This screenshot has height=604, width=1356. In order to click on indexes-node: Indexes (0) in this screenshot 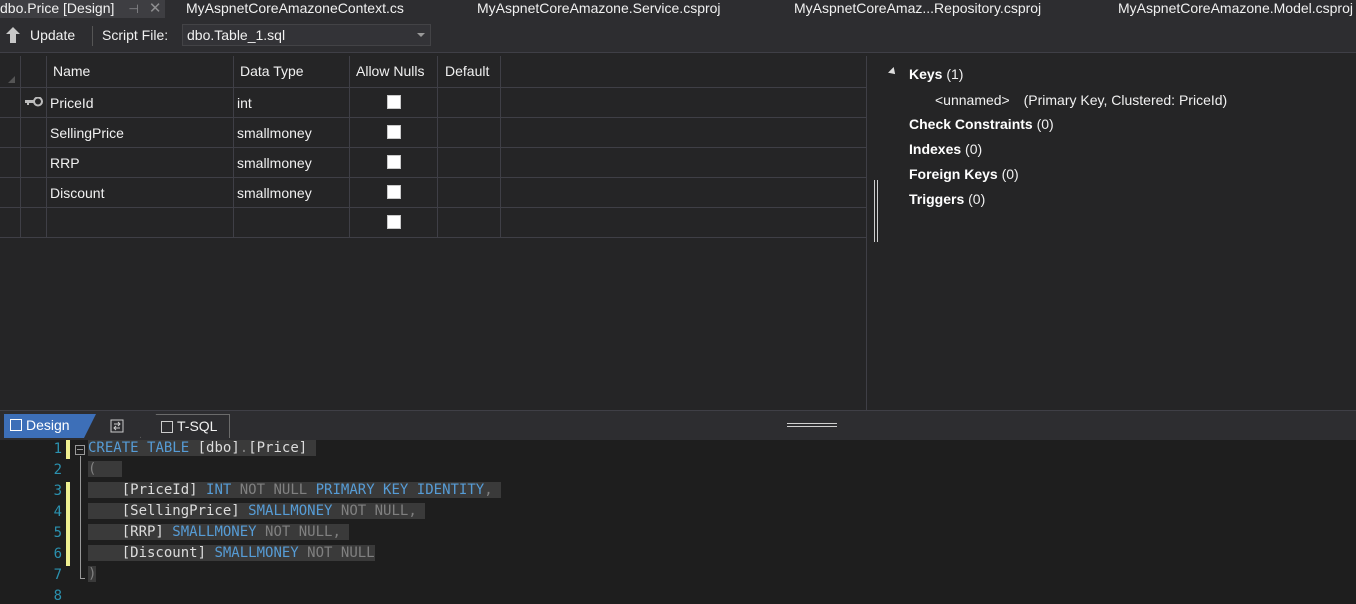, I will do `click(945, 149)`.